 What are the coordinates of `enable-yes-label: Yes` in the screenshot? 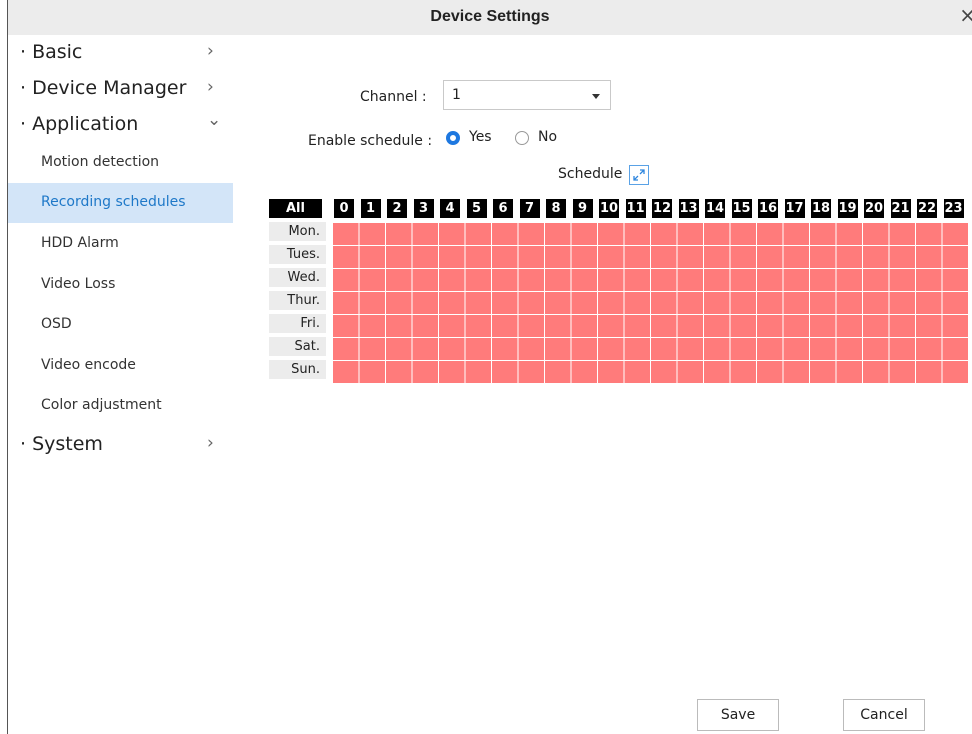 It's located at (480, 137).